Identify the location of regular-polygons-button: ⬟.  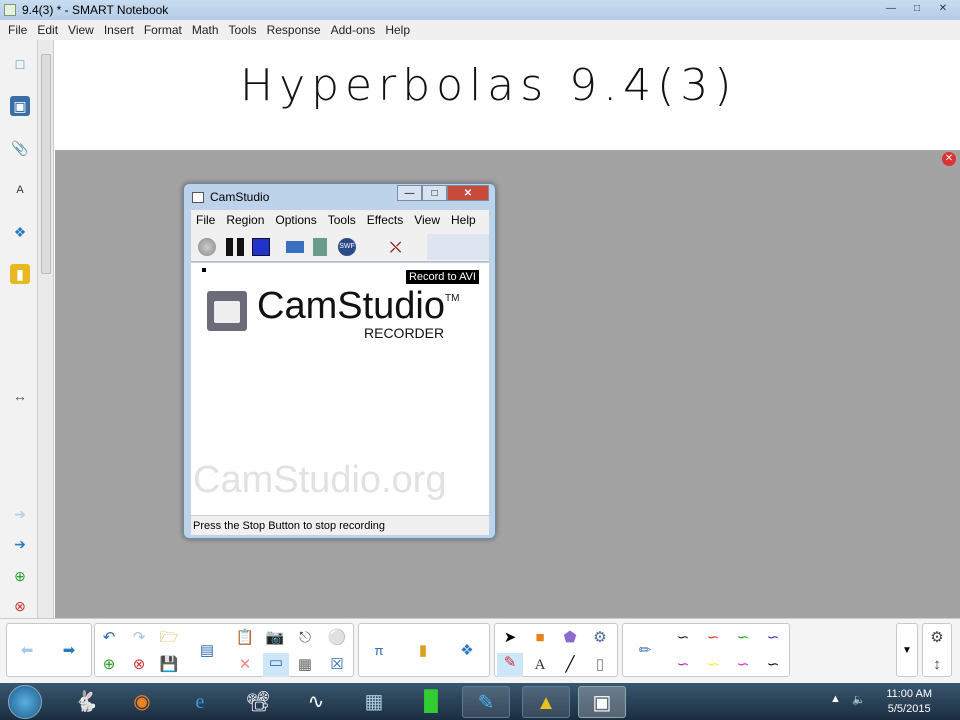
(570, 638).